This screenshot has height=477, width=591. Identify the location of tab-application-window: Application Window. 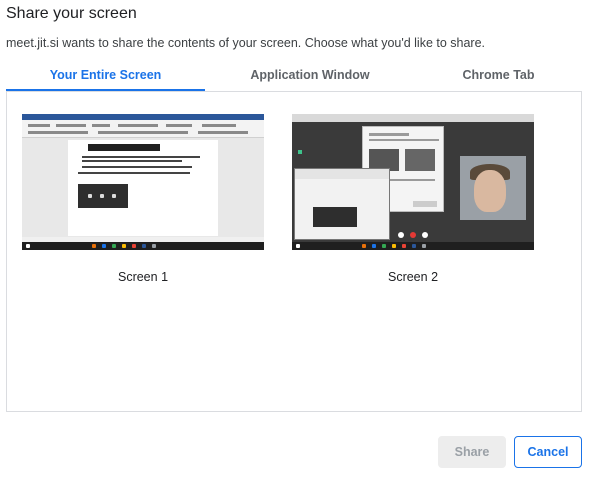
(310, 78).